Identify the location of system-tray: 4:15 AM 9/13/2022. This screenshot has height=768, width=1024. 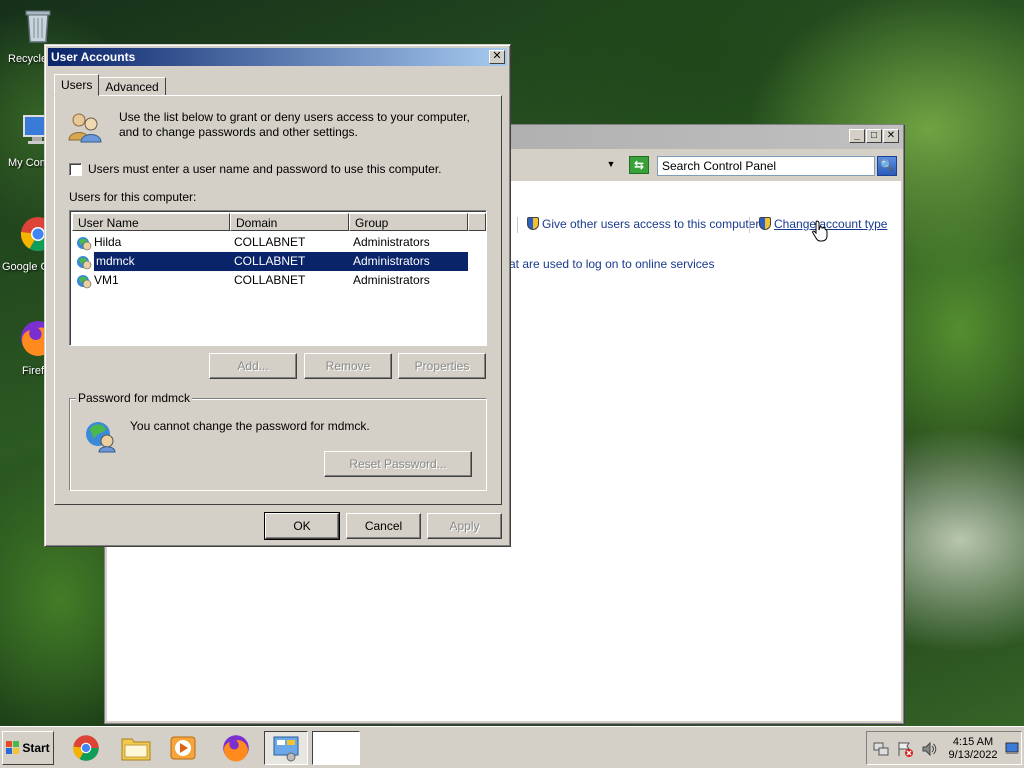
(944, 748).